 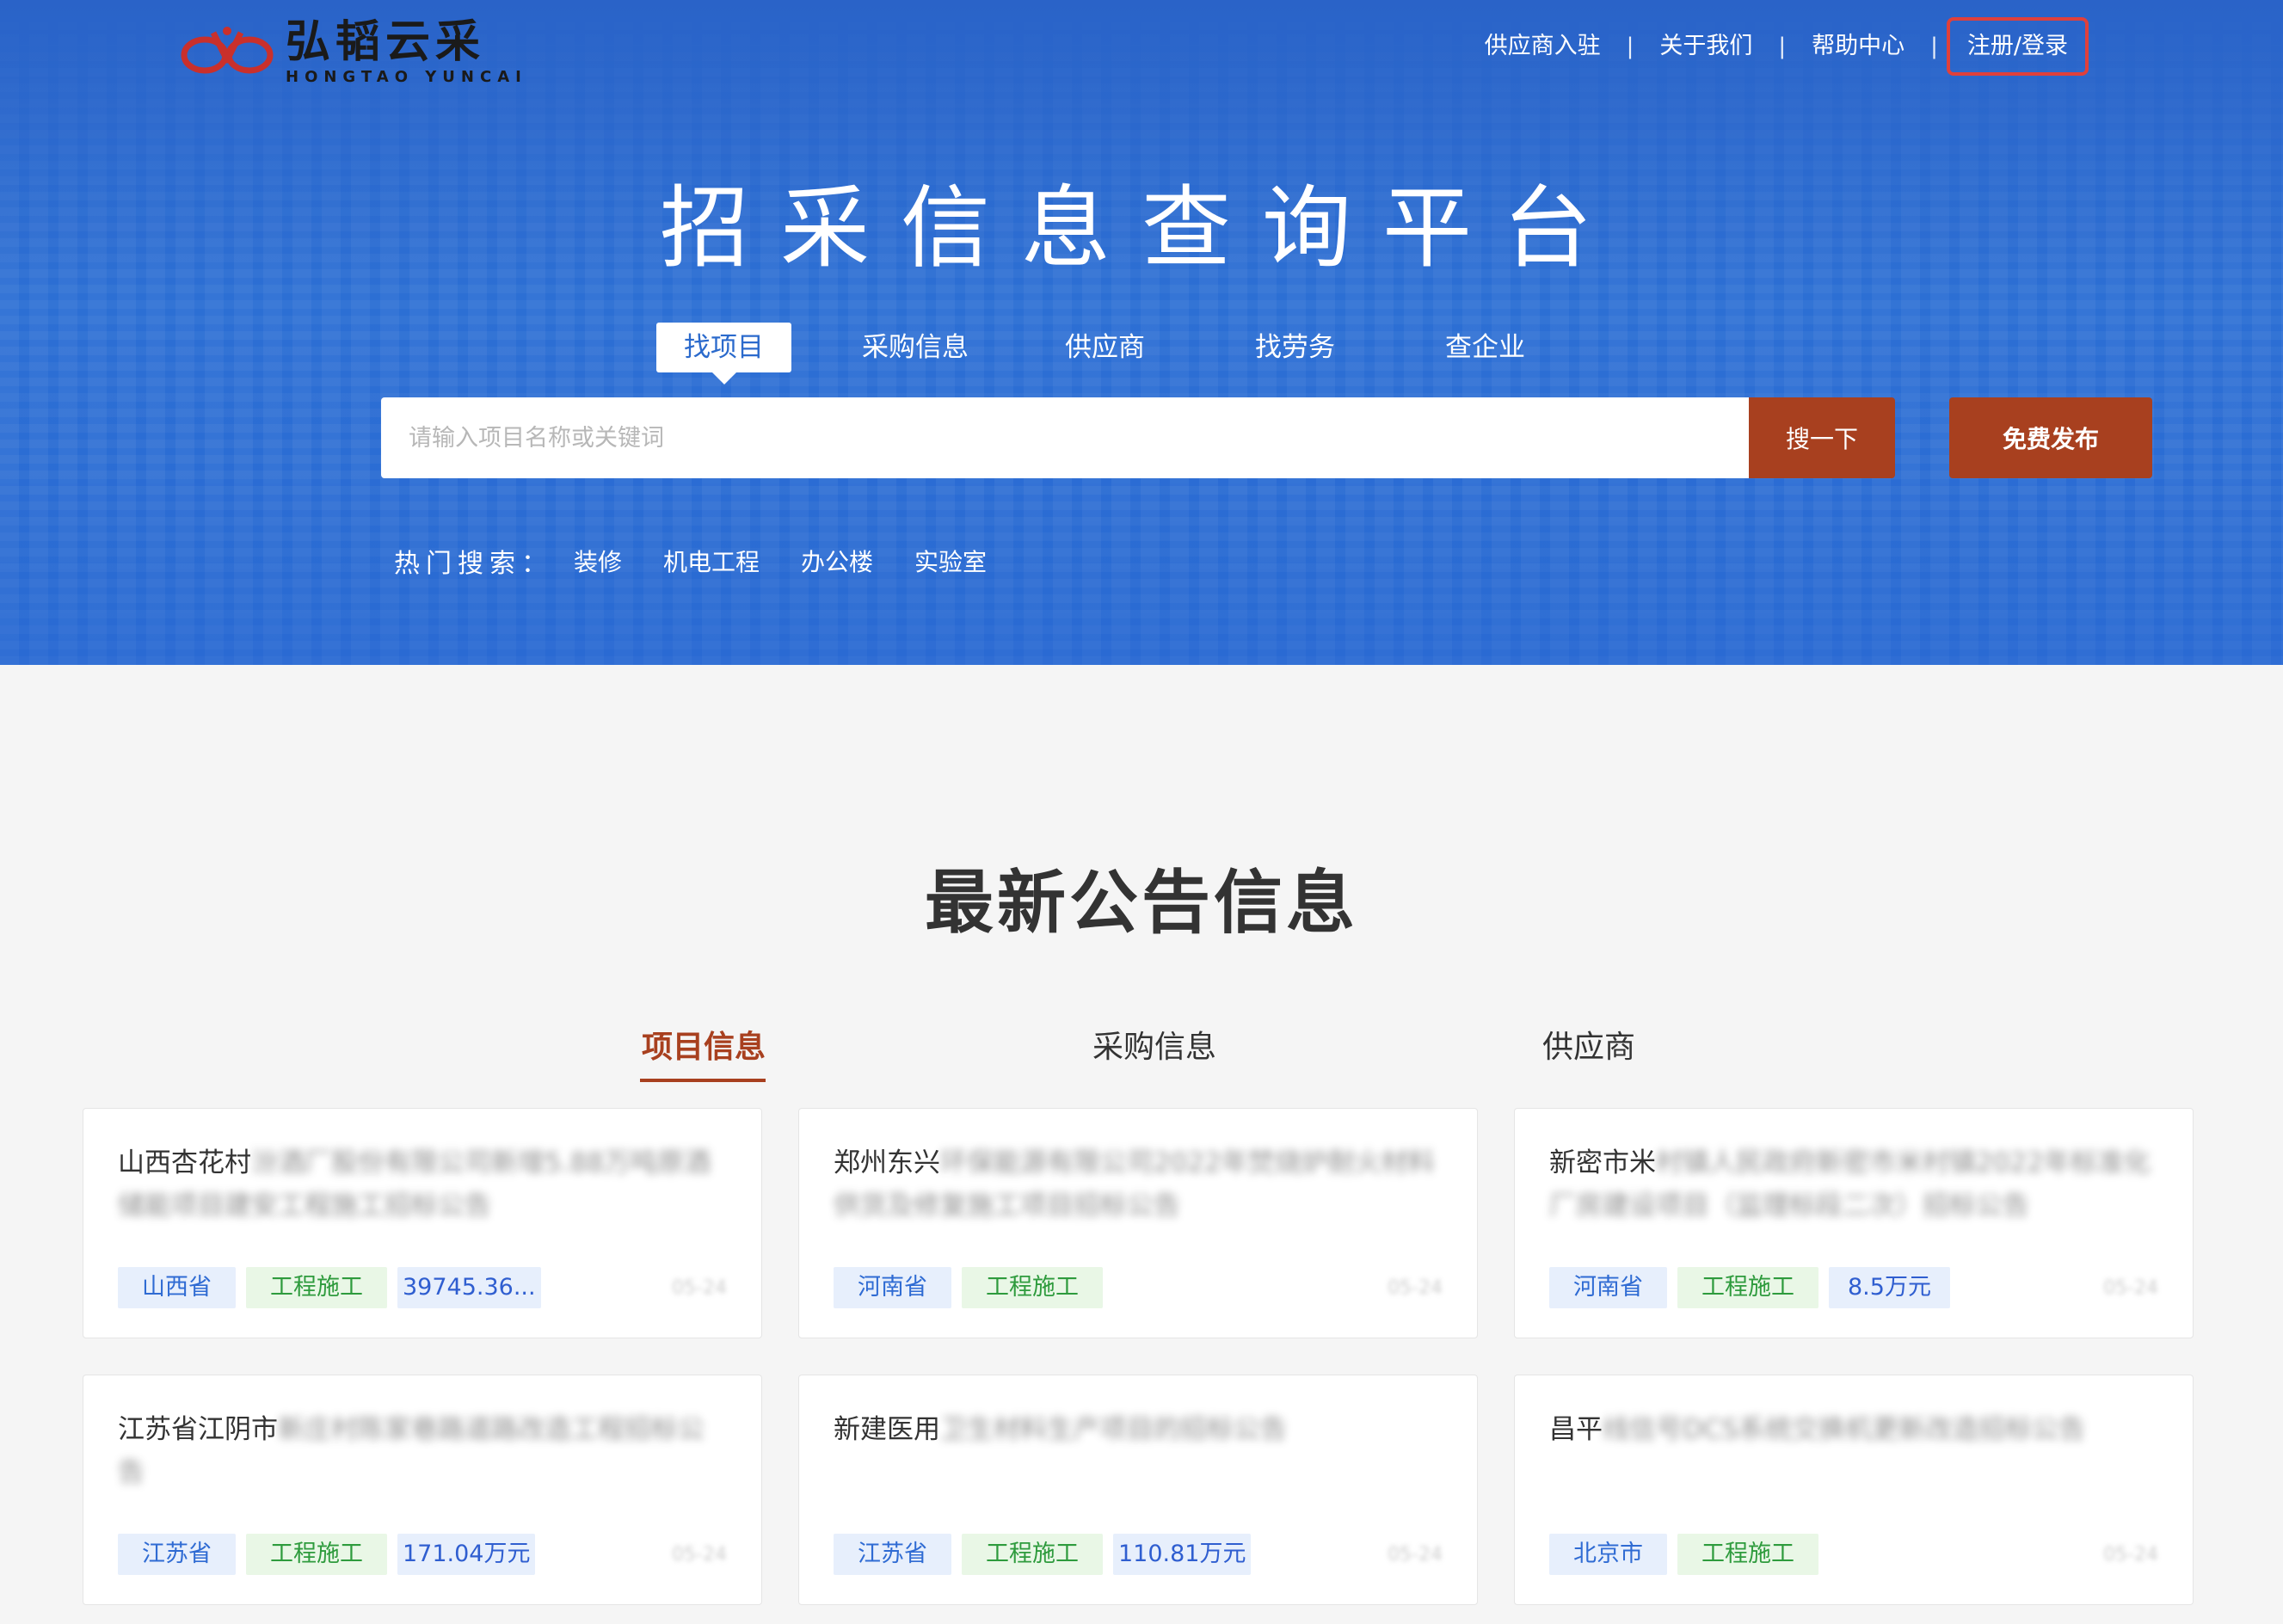 I want to click on nav-register-login: 注册/登录, so click(x=2017, y=46).